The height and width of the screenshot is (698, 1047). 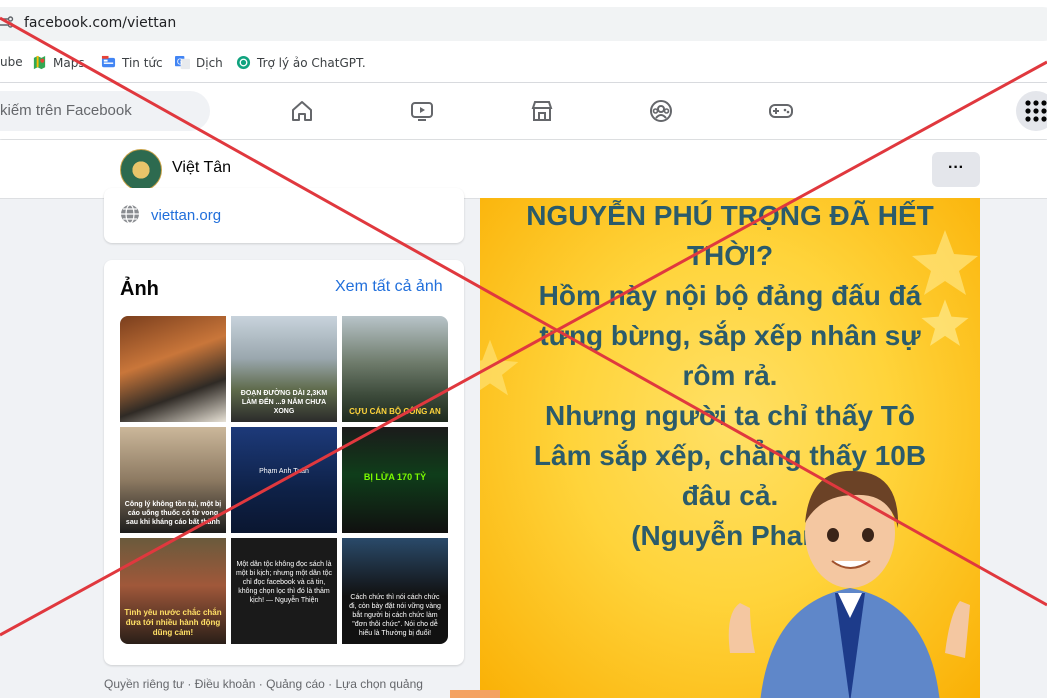 I want to click on post-line: tưng bừng, sắp xếp nhân sự, so click(x=730, y=335).